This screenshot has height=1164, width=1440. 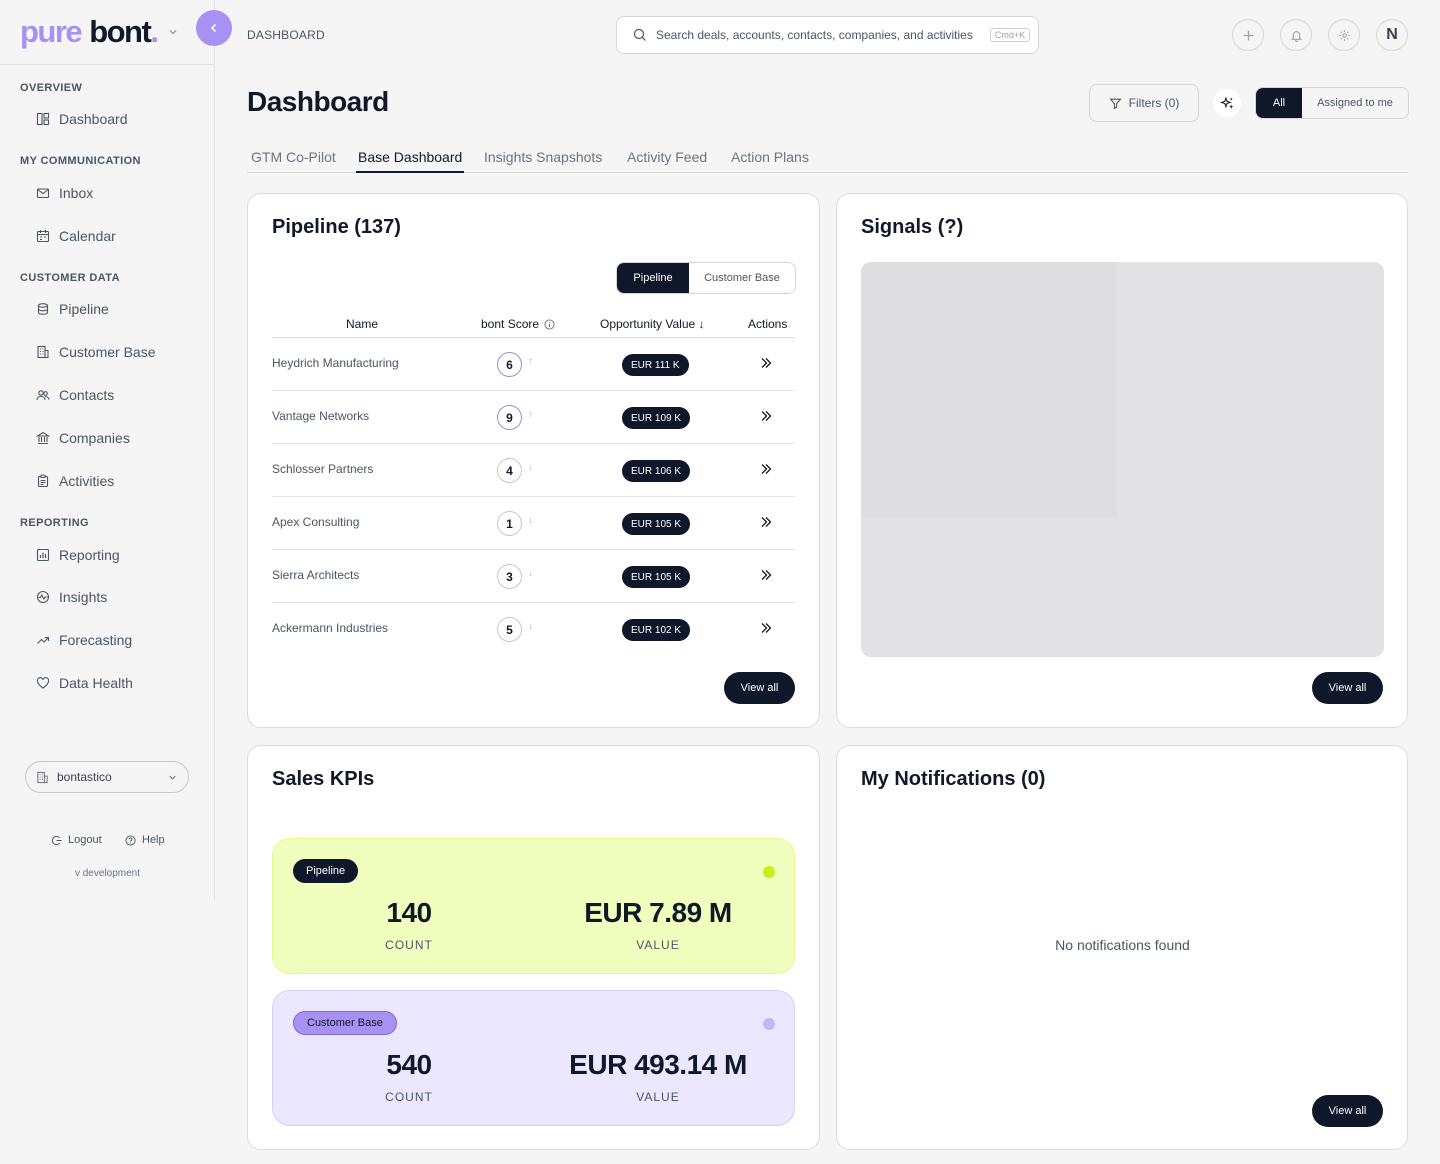 I want to click on sidebar-item-dashboard: Dashboard, so click(x=82, y=119).